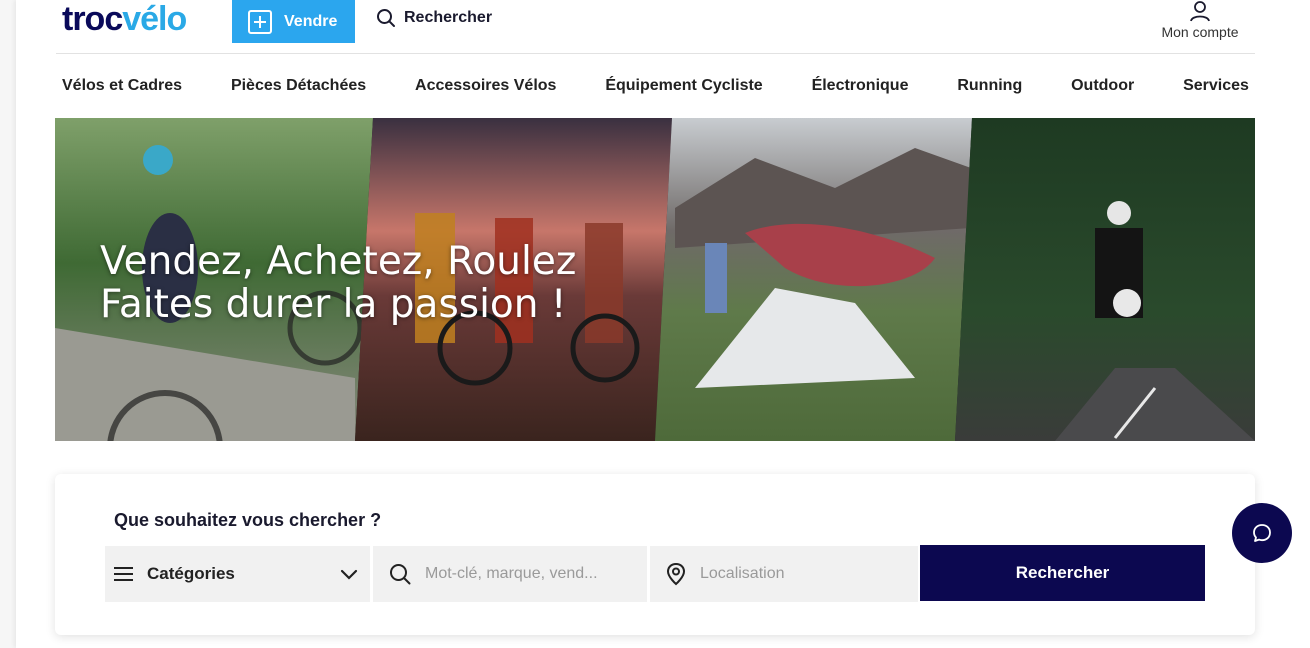 This screenshot has width=1310, height=648. What do you see at coordinates (525, 574) in the screenshot?
I see `keyword-input` at bounding box center [525, 574].